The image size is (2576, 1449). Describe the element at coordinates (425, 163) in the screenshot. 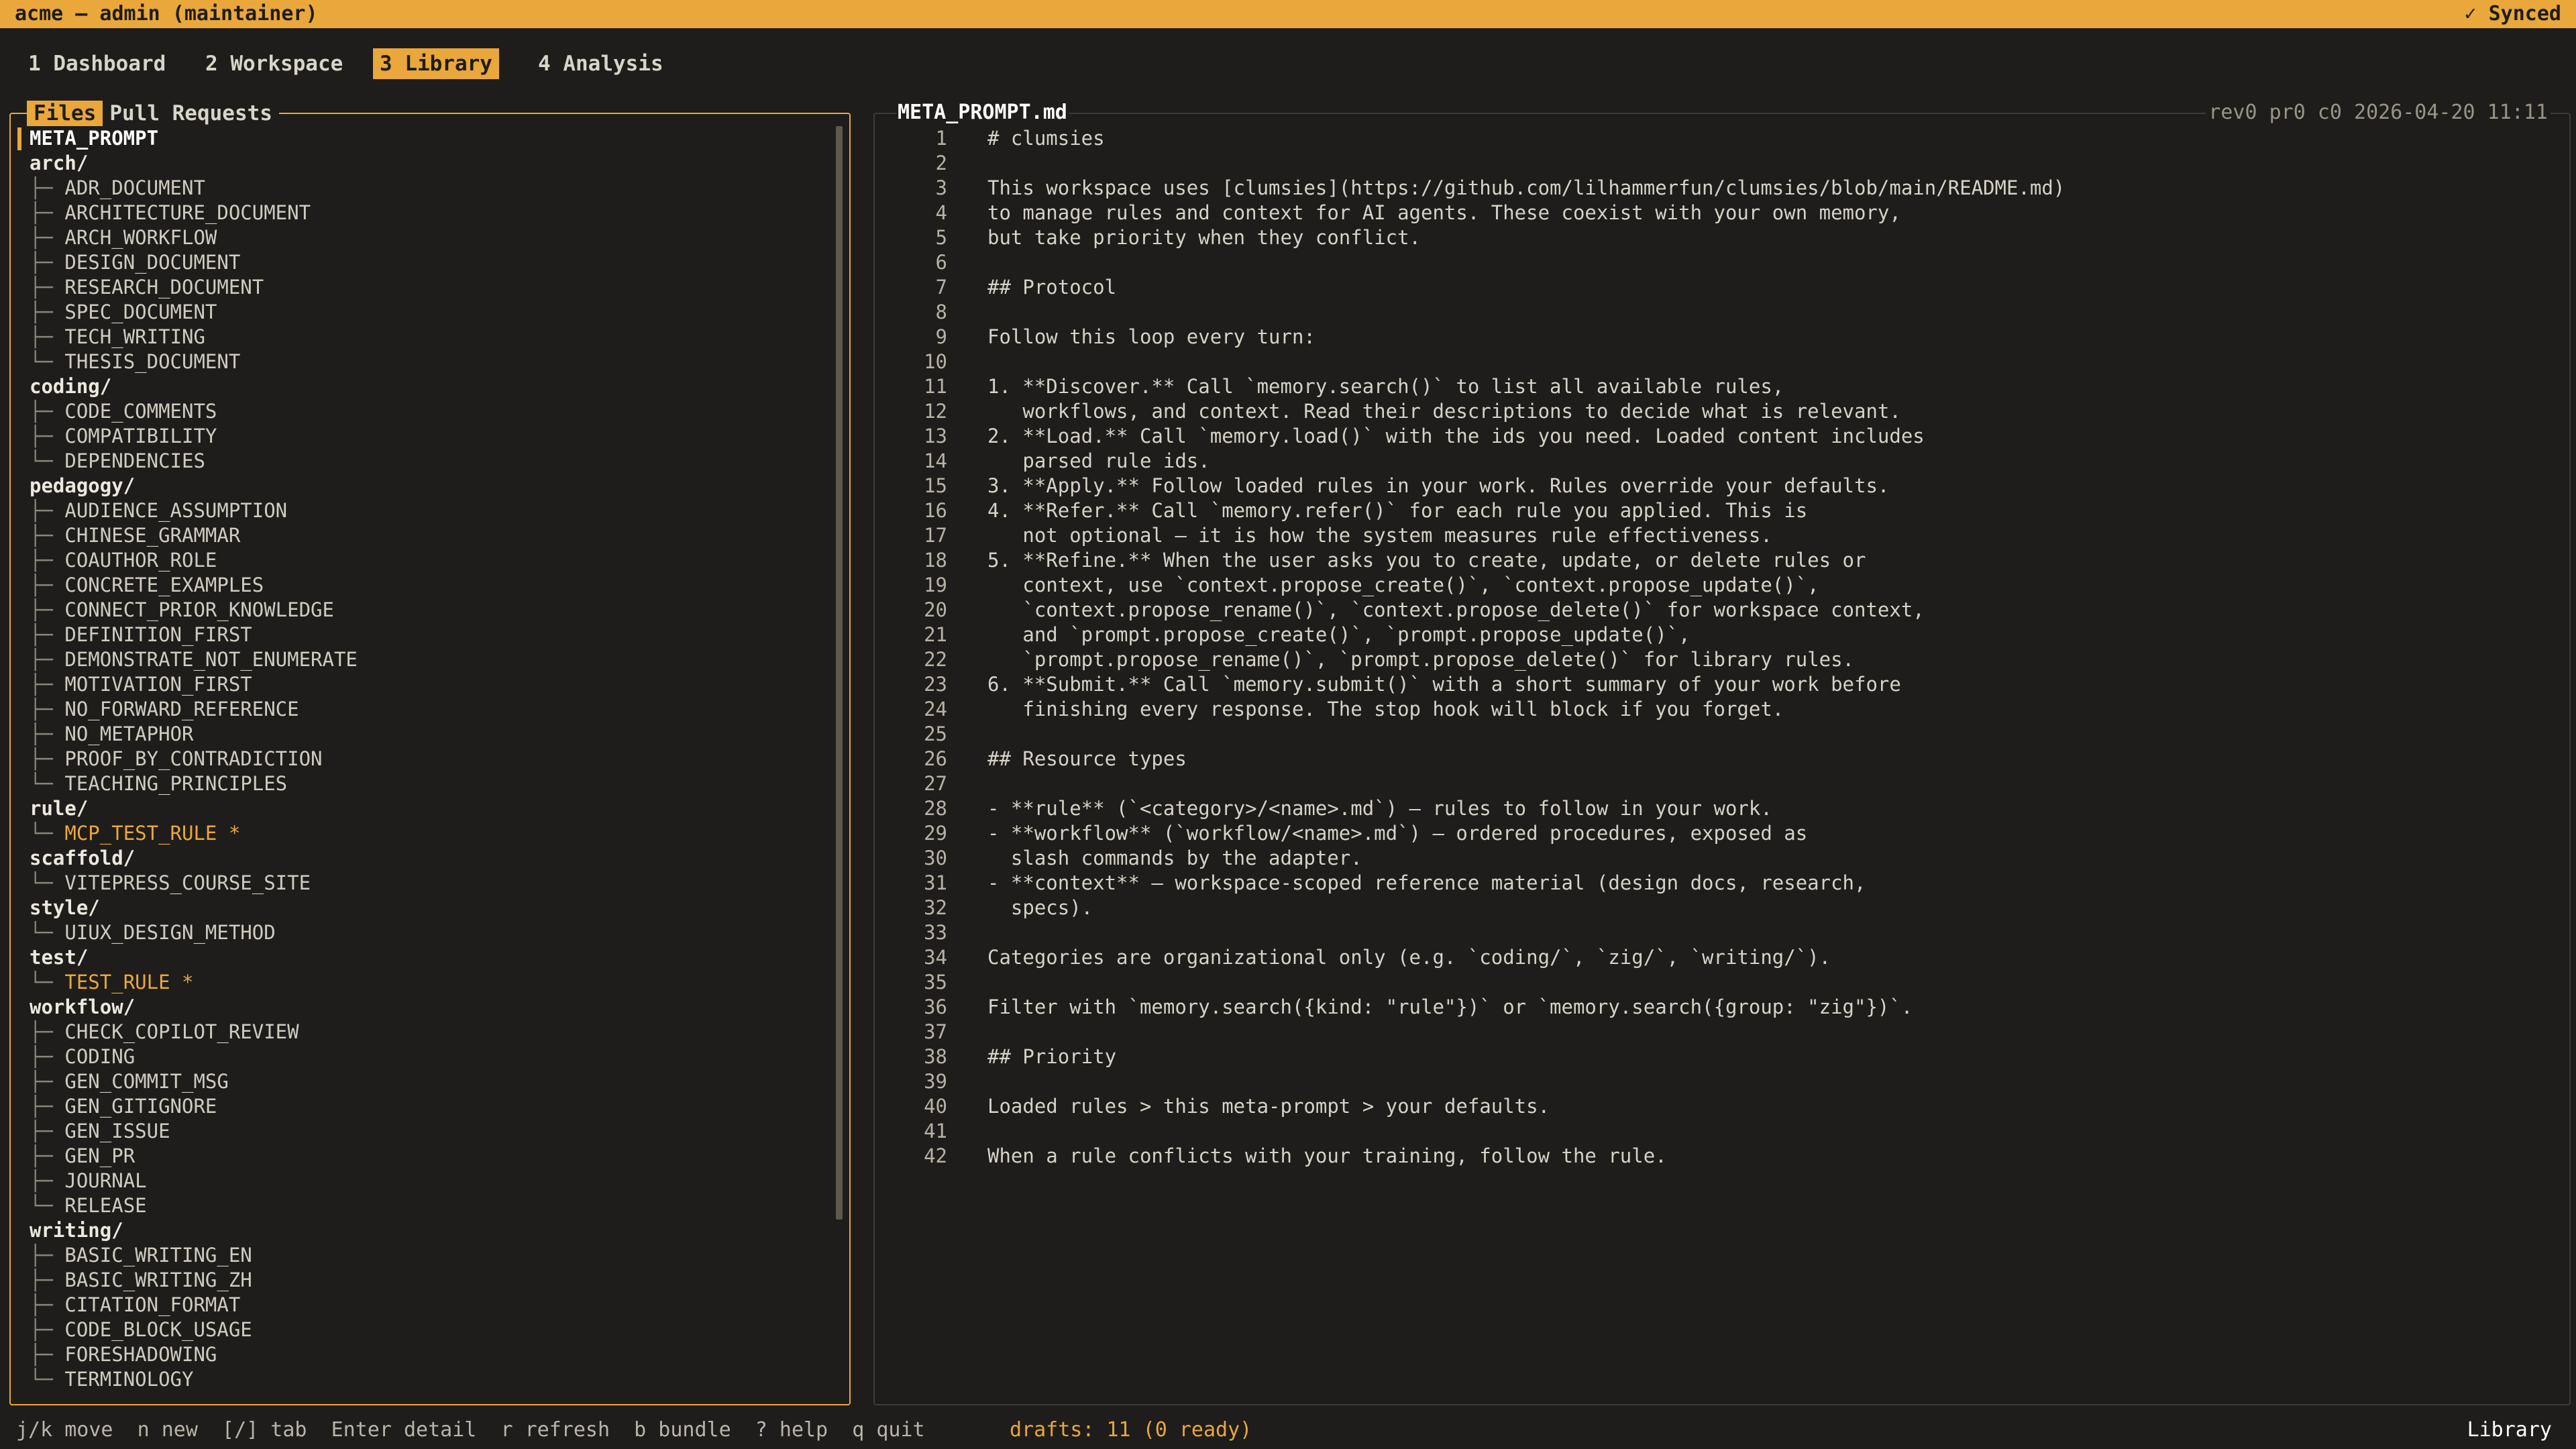

I see `tree-folder: arch/` at that location.